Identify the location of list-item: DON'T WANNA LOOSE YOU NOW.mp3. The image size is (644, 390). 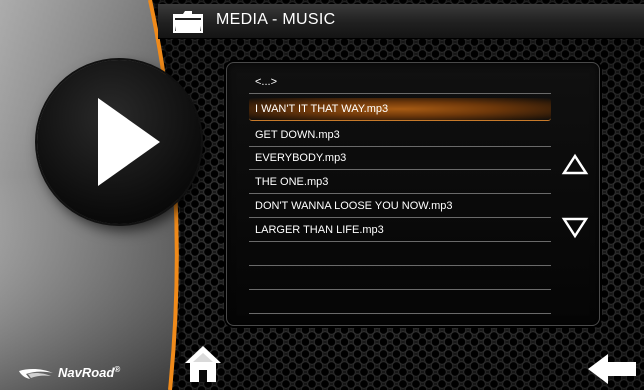
(400, 206).